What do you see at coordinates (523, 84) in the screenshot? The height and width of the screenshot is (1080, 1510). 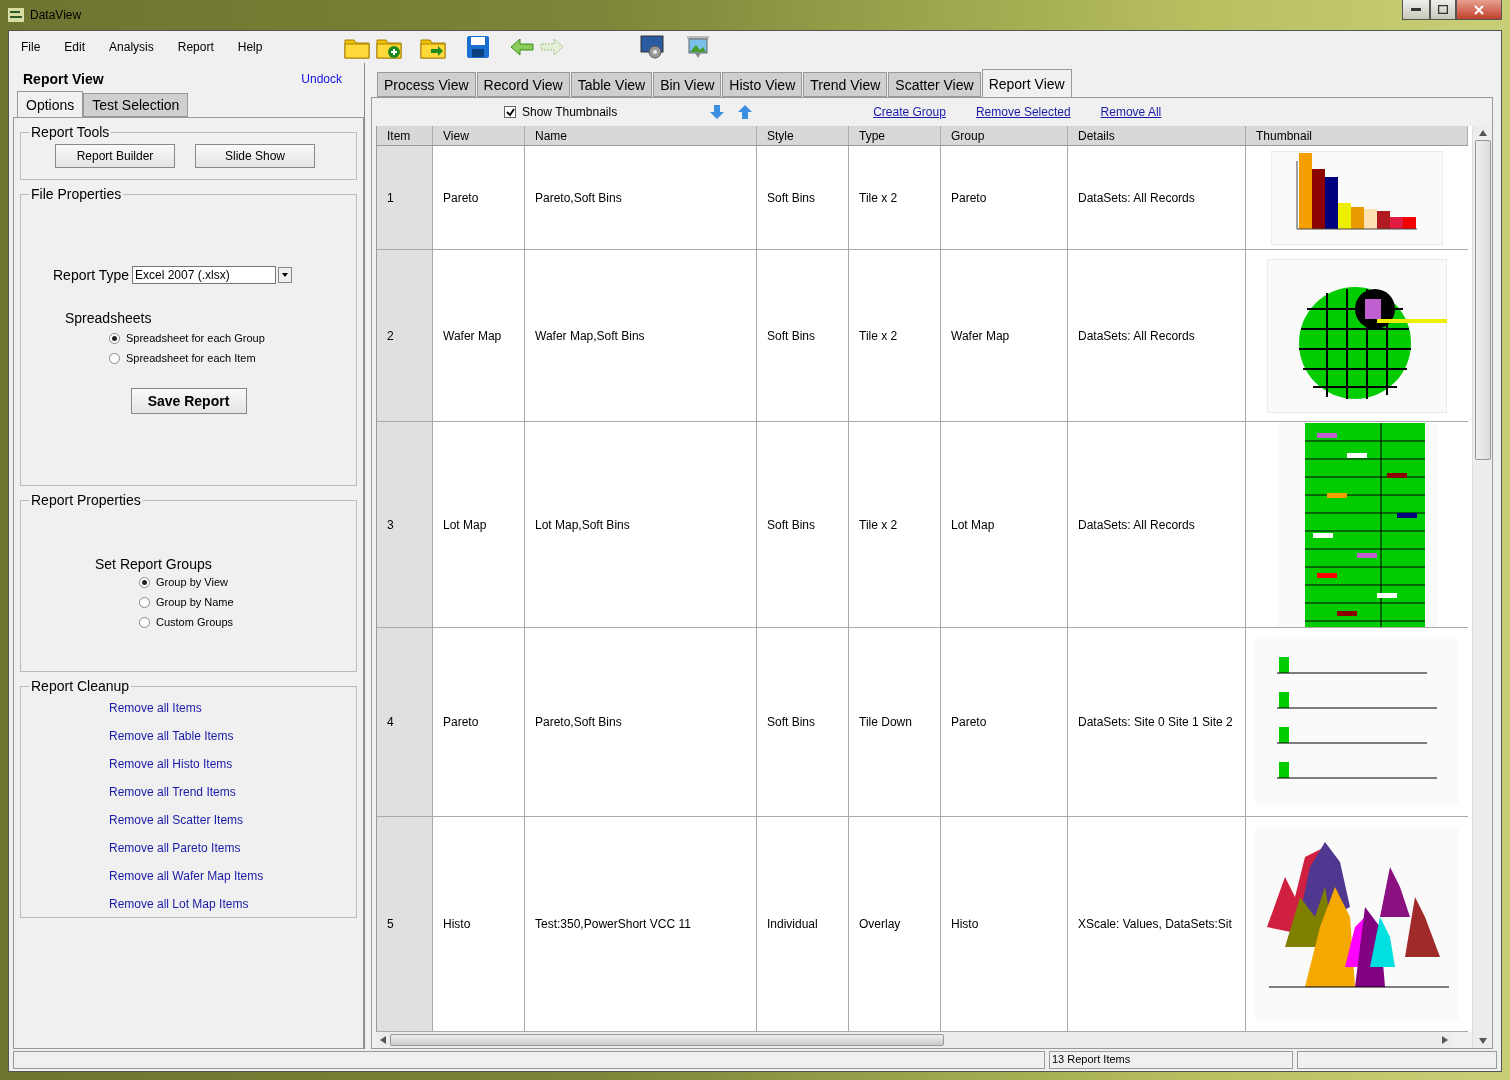 I see `view-tab: Record View` at bounding box center [523, 84].